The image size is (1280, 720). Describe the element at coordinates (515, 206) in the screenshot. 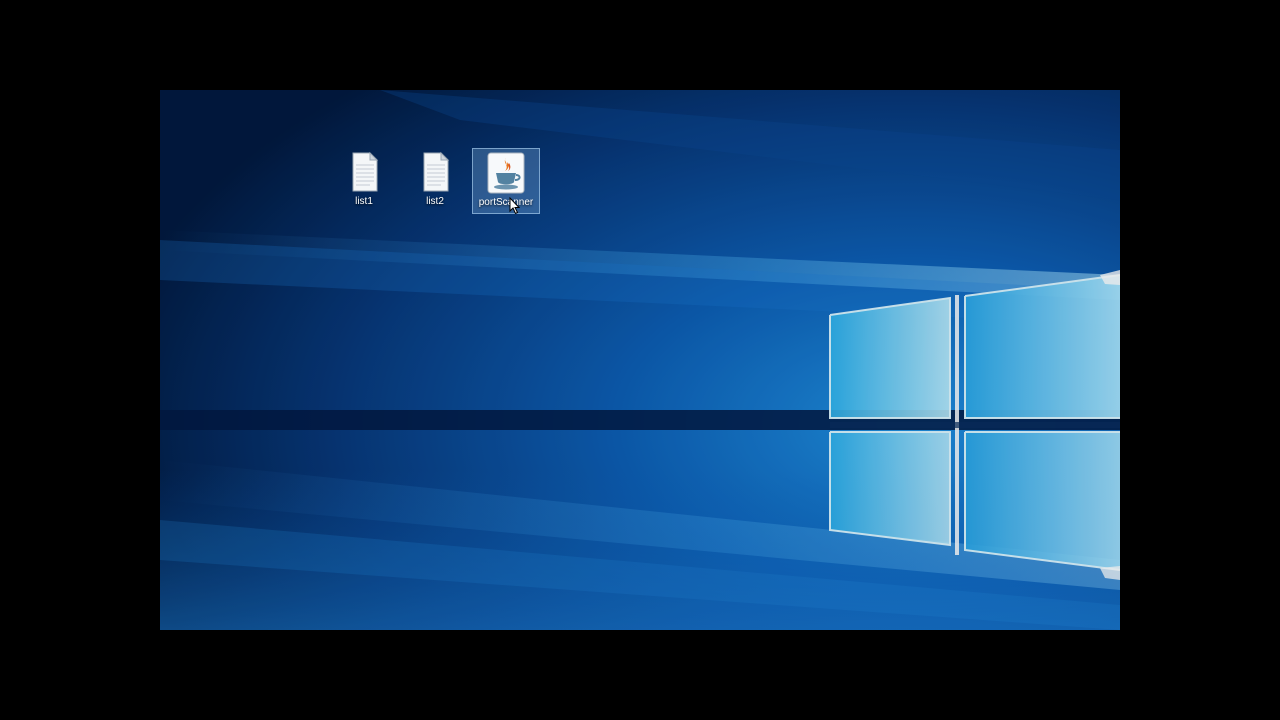

I see `mouse-pointer-icon` at that location.